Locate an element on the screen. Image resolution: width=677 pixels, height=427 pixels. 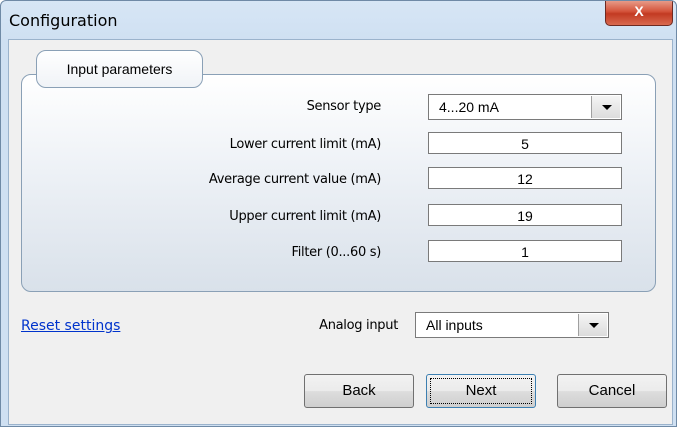
upper-current-label: Upper current limit (mA) is located at coordinates (305, 216).